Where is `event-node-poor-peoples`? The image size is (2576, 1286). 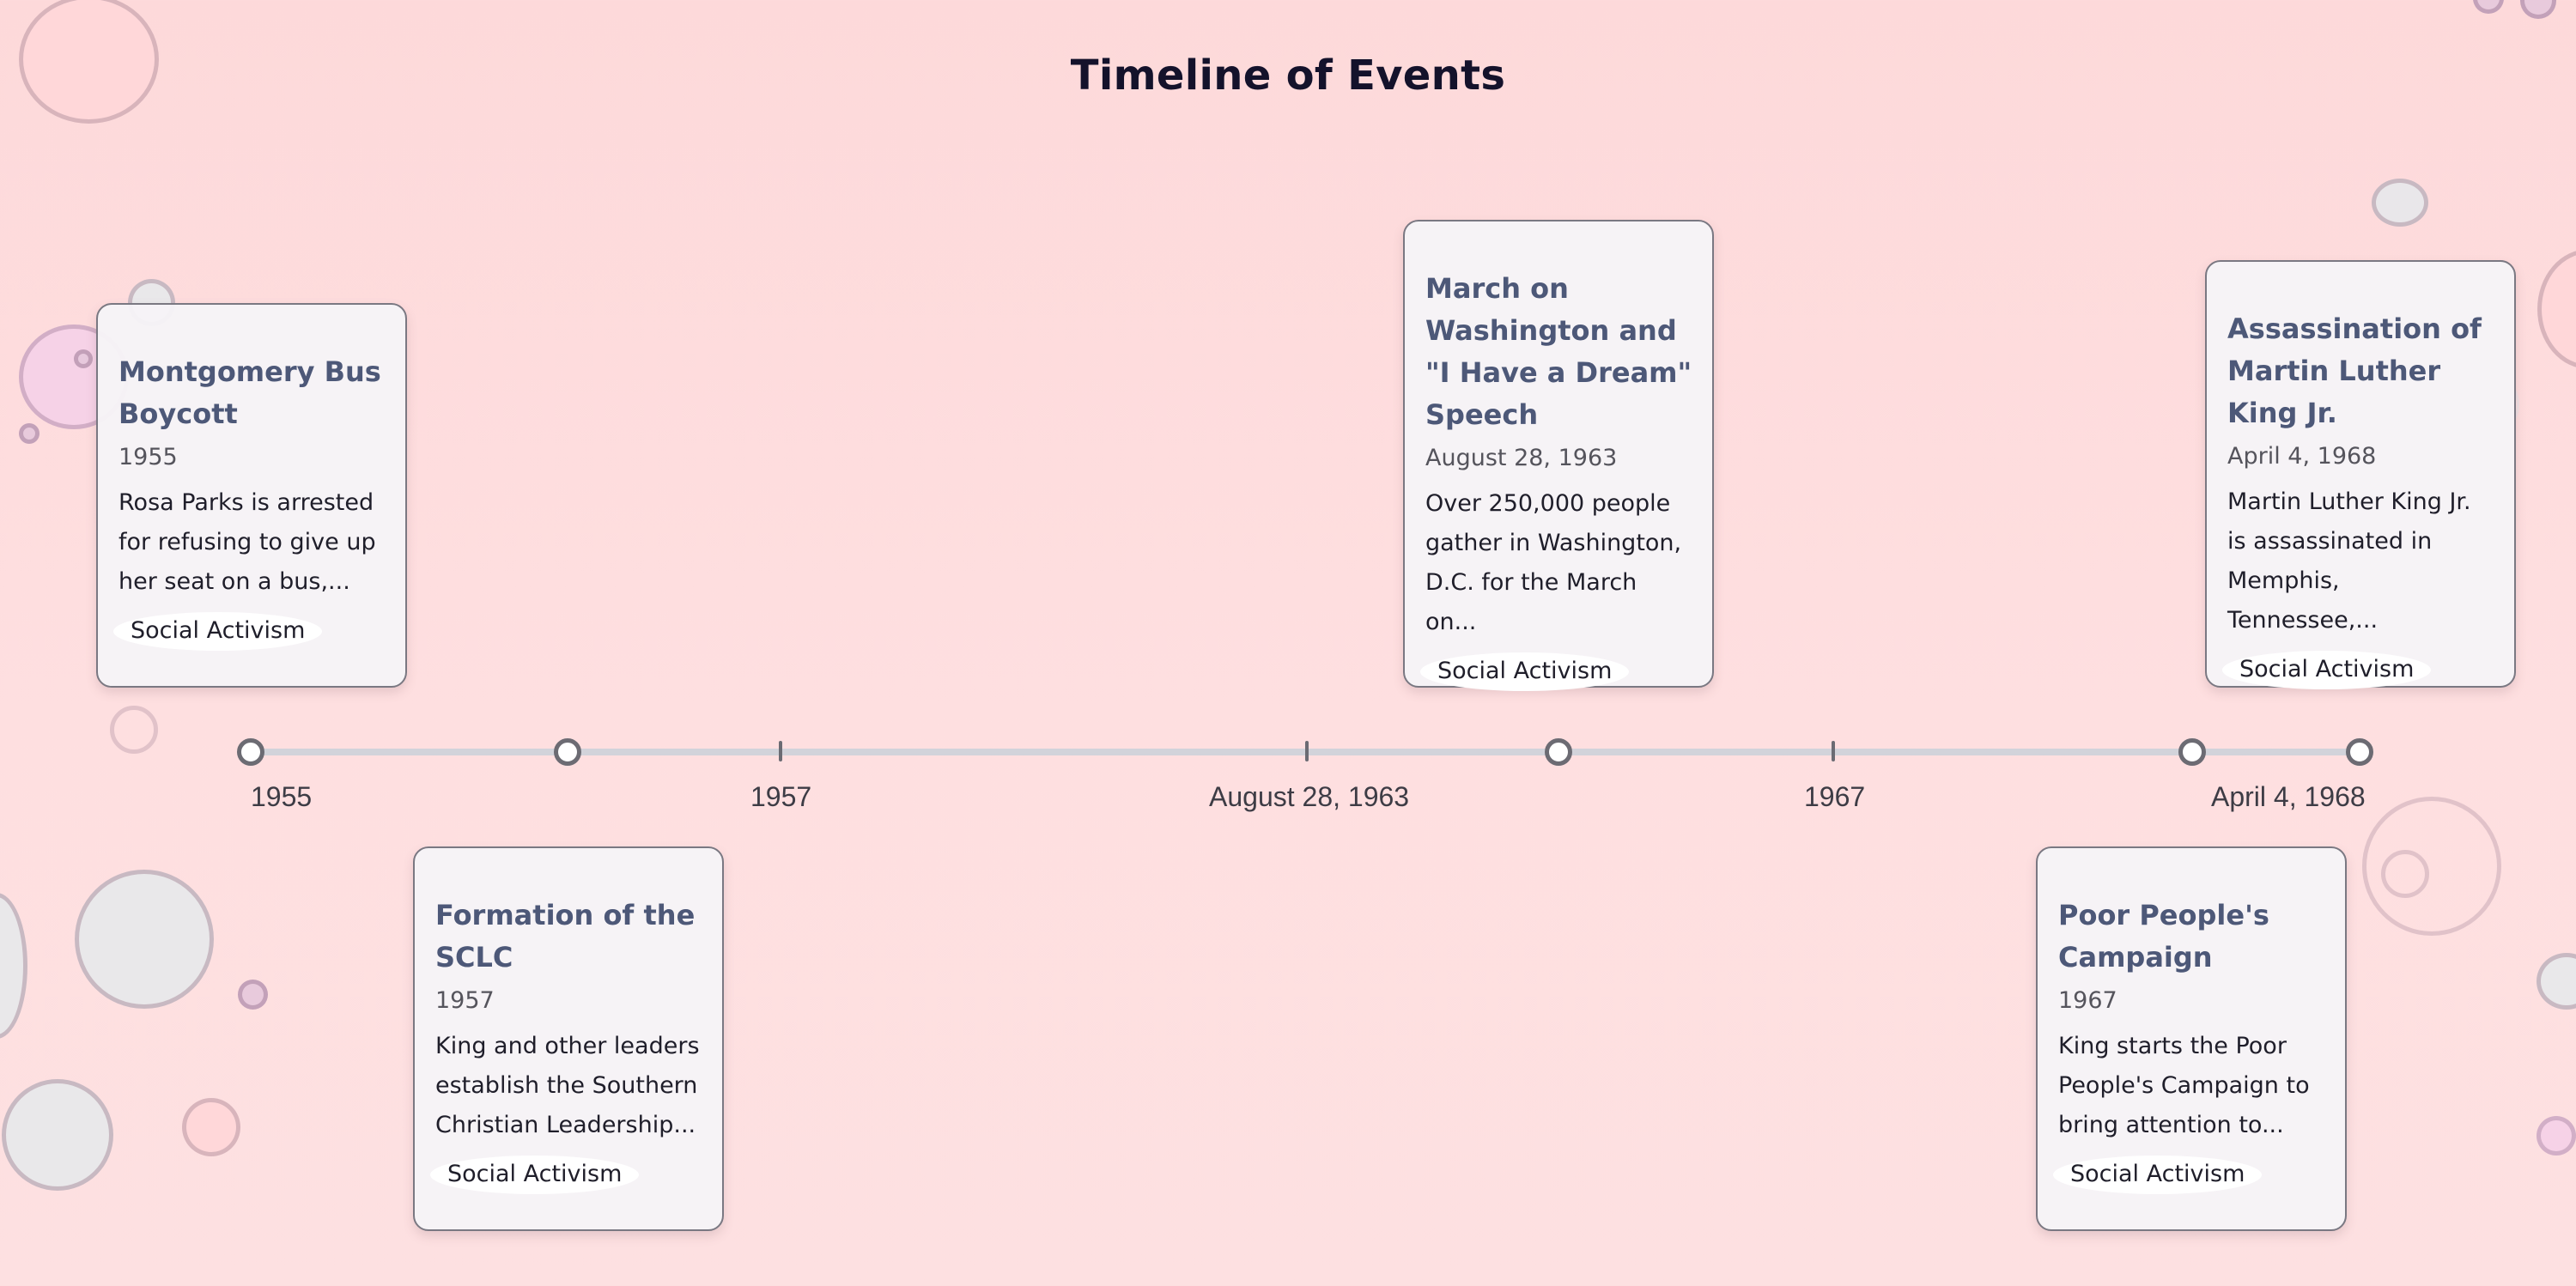 event-node-poor-peoples is located at coordinates (2192, 752).